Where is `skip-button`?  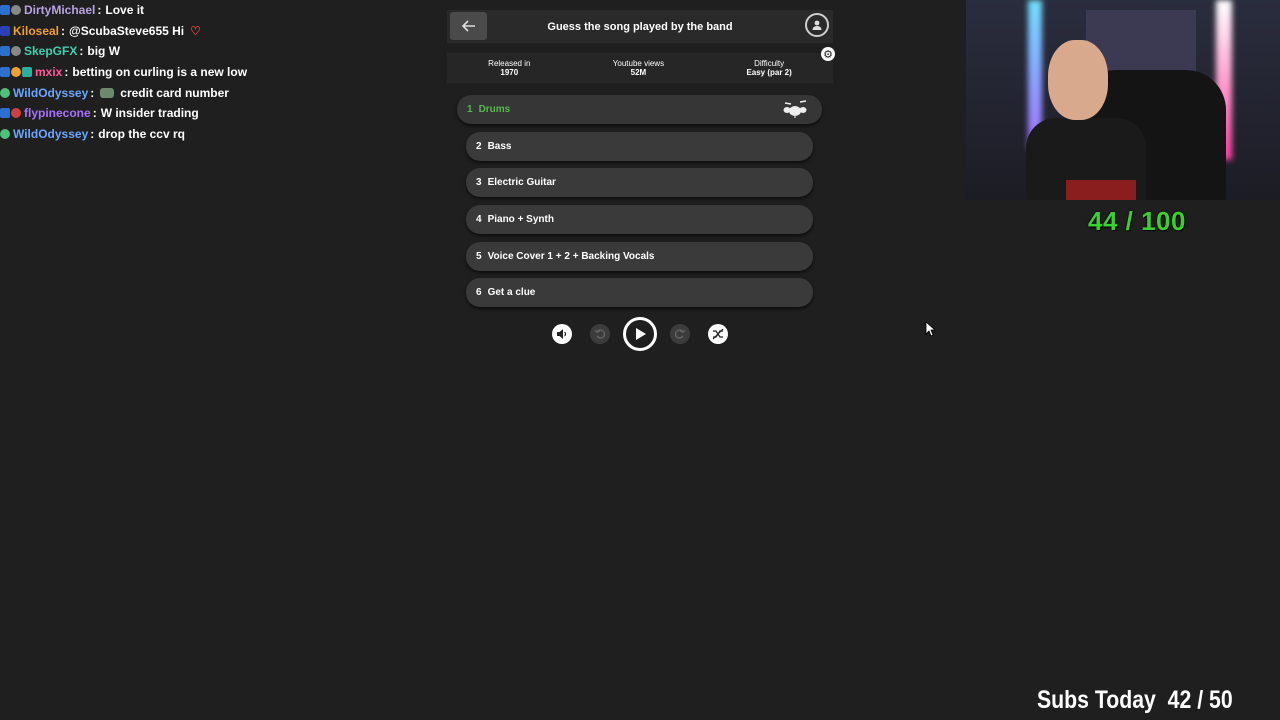
skip-button is located at coordinates (718, 334).